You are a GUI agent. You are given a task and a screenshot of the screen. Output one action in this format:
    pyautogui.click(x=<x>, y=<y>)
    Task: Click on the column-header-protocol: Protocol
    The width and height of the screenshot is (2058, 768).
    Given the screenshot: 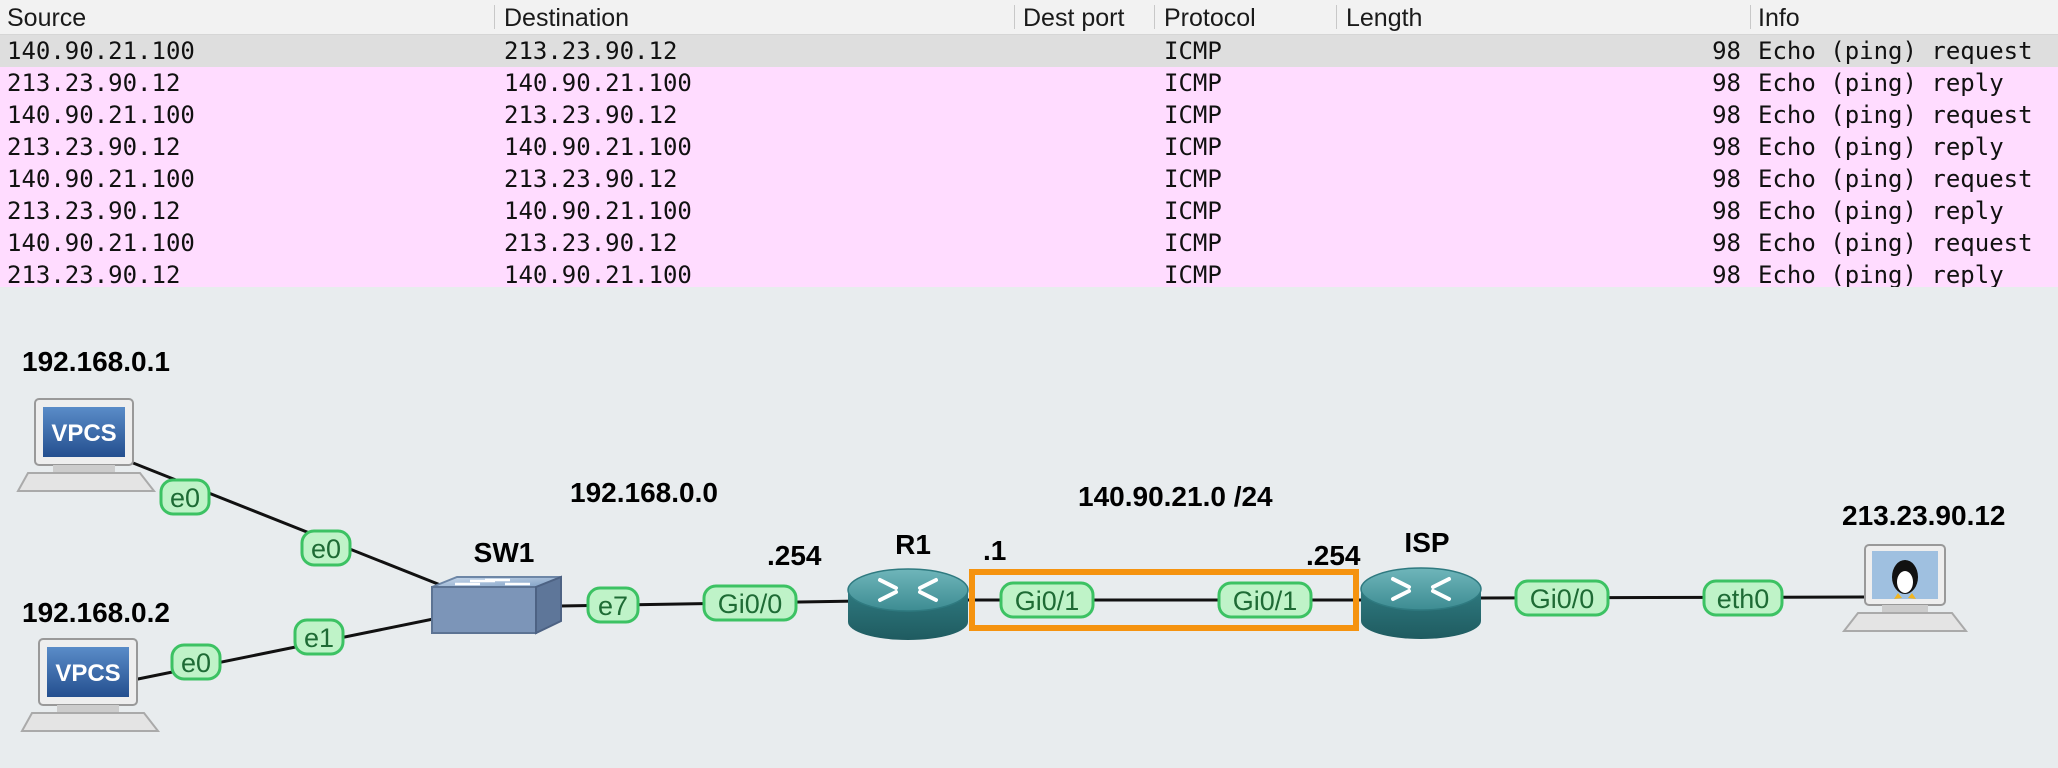 What is the action you would take?
    pyautogui.click(x=1210, y=17)
    